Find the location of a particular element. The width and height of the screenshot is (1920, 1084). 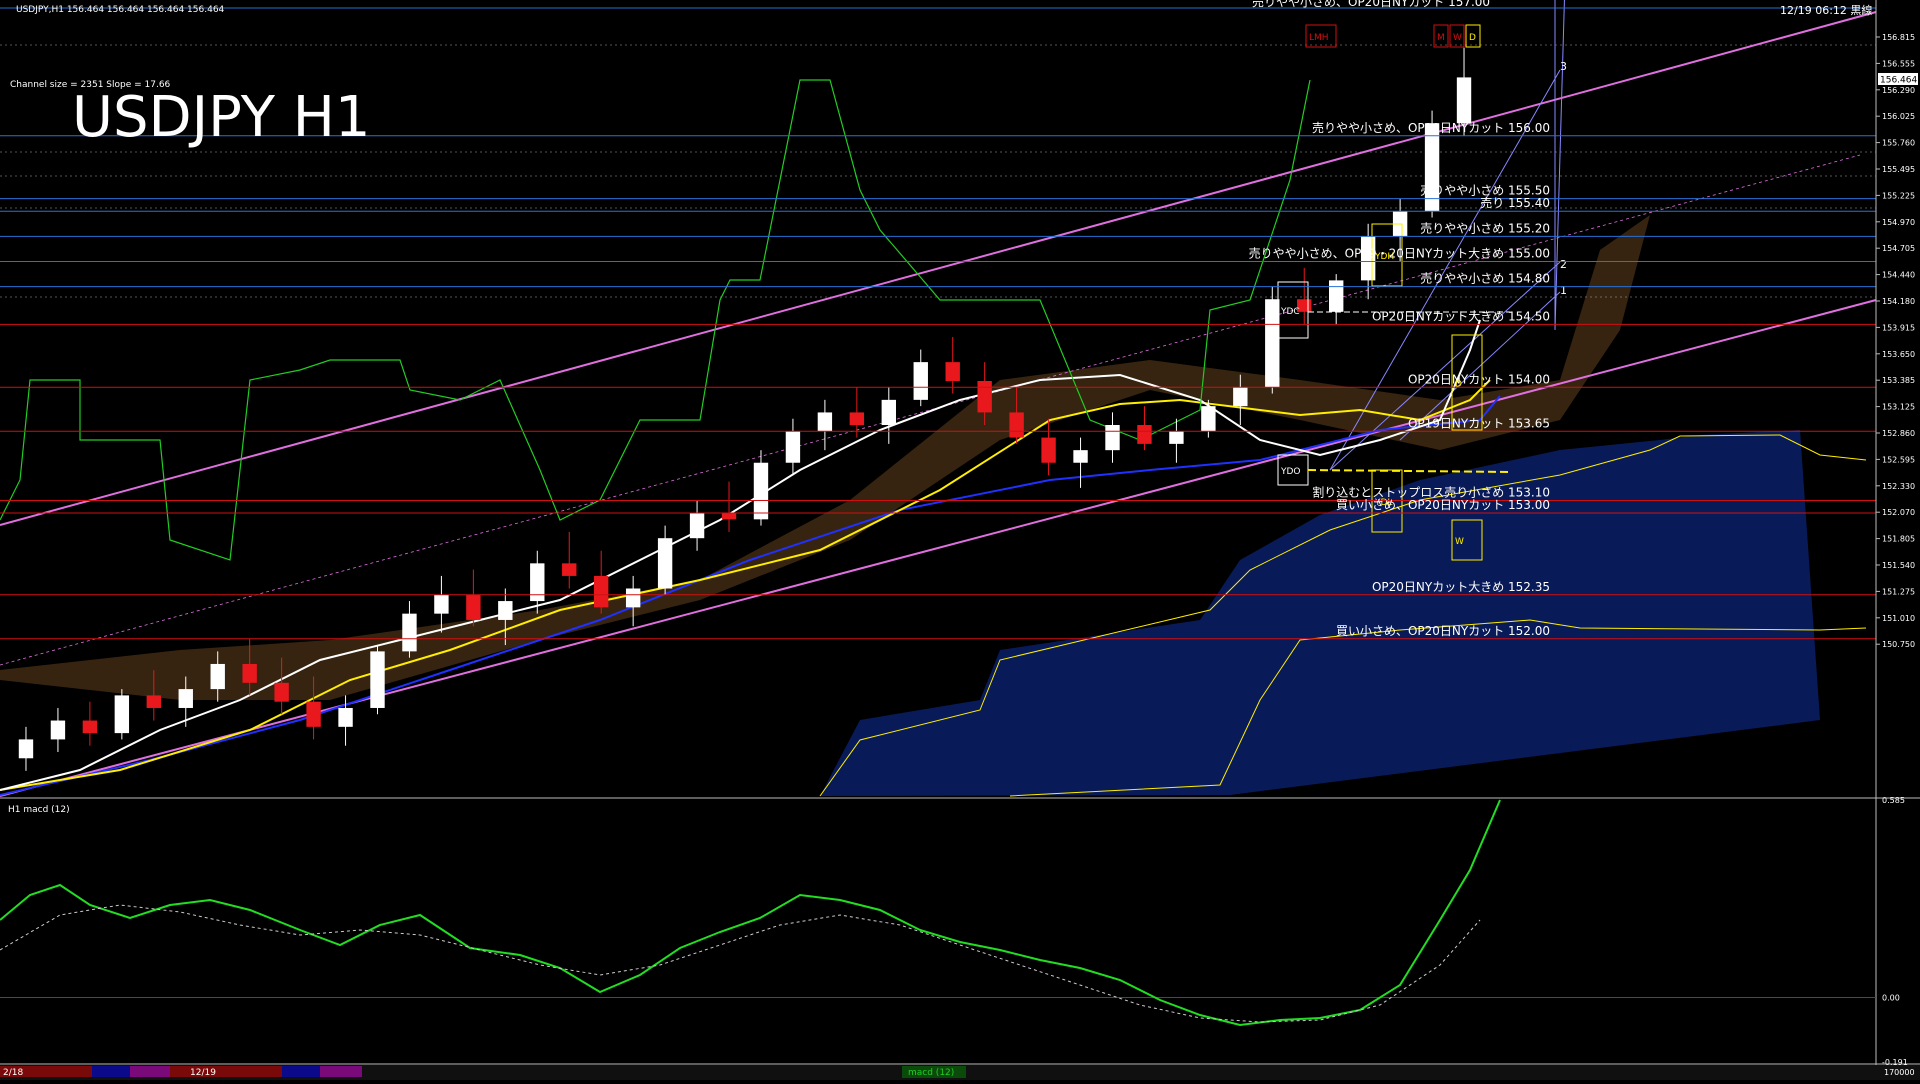

channel-label: 3 is located at coordinates (1563, 66).